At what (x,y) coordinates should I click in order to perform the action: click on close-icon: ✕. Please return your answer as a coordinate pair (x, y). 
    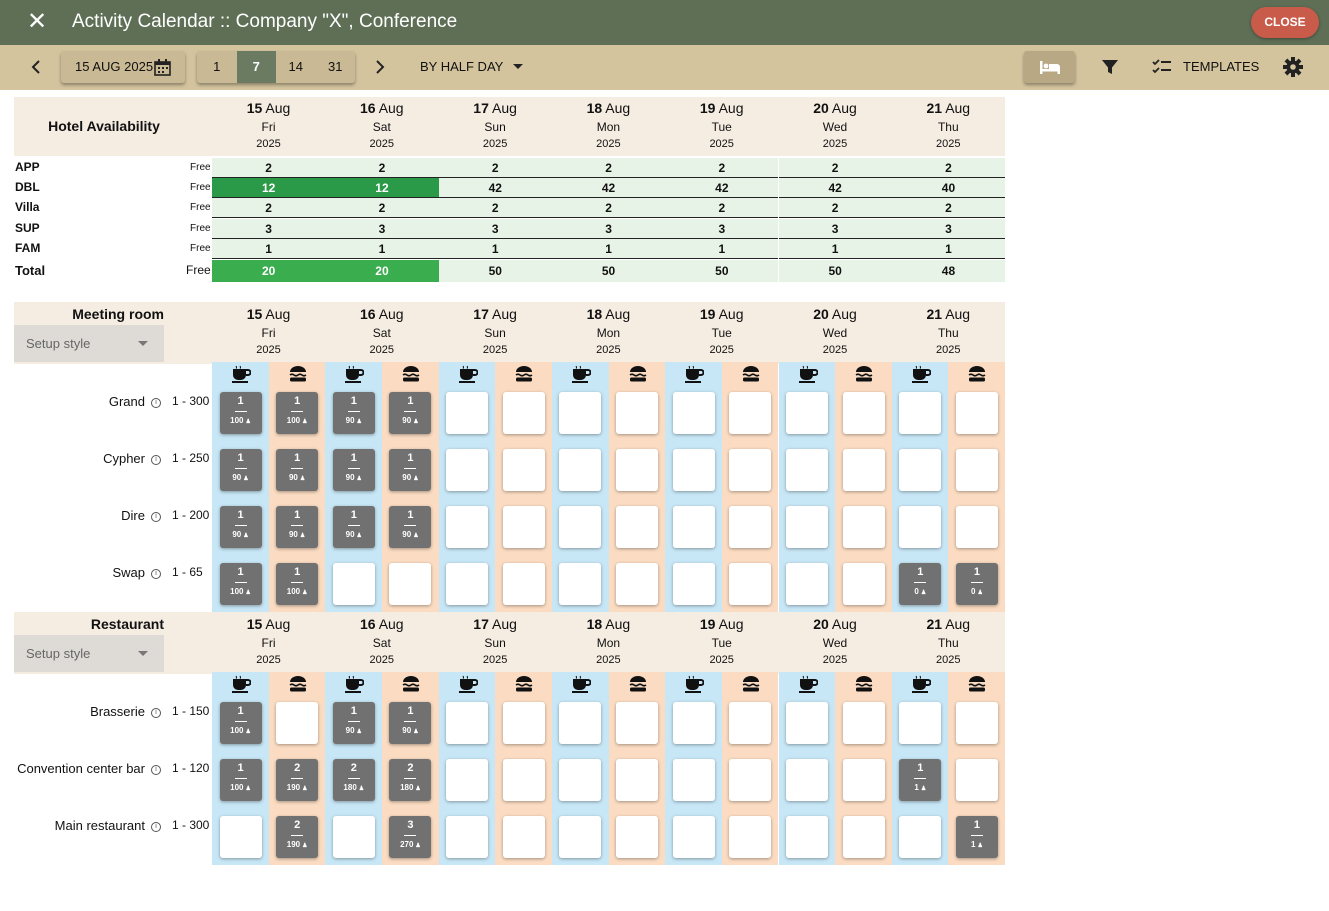
    Looking at the image, I should click on (37, 22).